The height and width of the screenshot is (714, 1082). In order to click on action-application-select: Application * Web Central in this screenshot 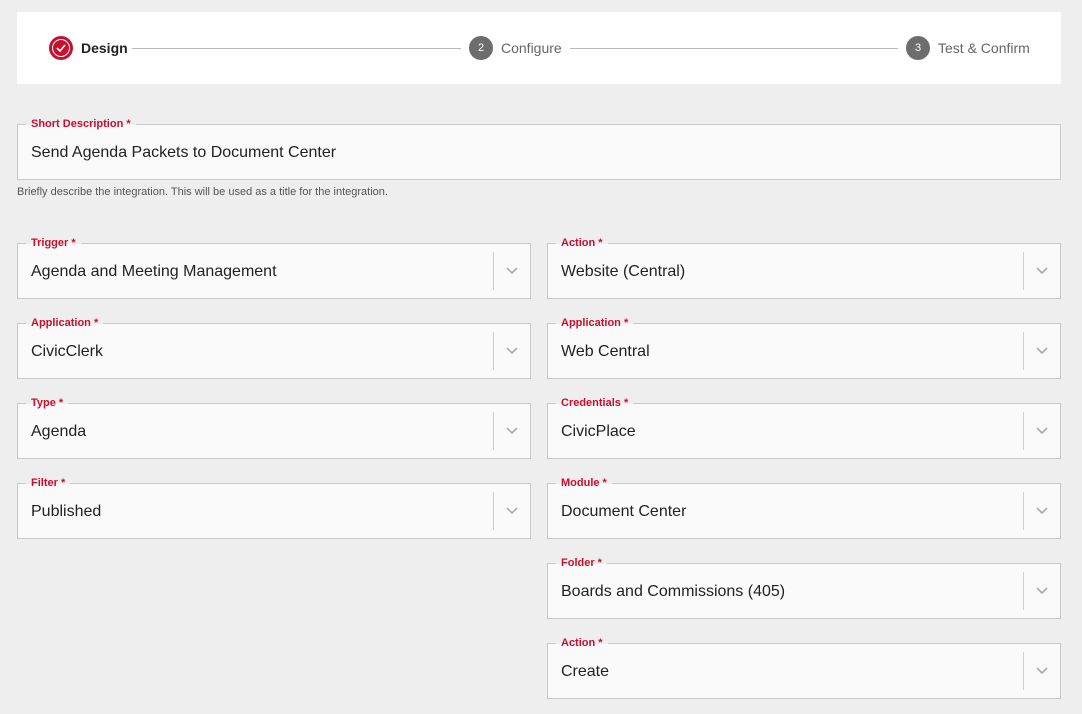, I will do `click(804, 347)`.